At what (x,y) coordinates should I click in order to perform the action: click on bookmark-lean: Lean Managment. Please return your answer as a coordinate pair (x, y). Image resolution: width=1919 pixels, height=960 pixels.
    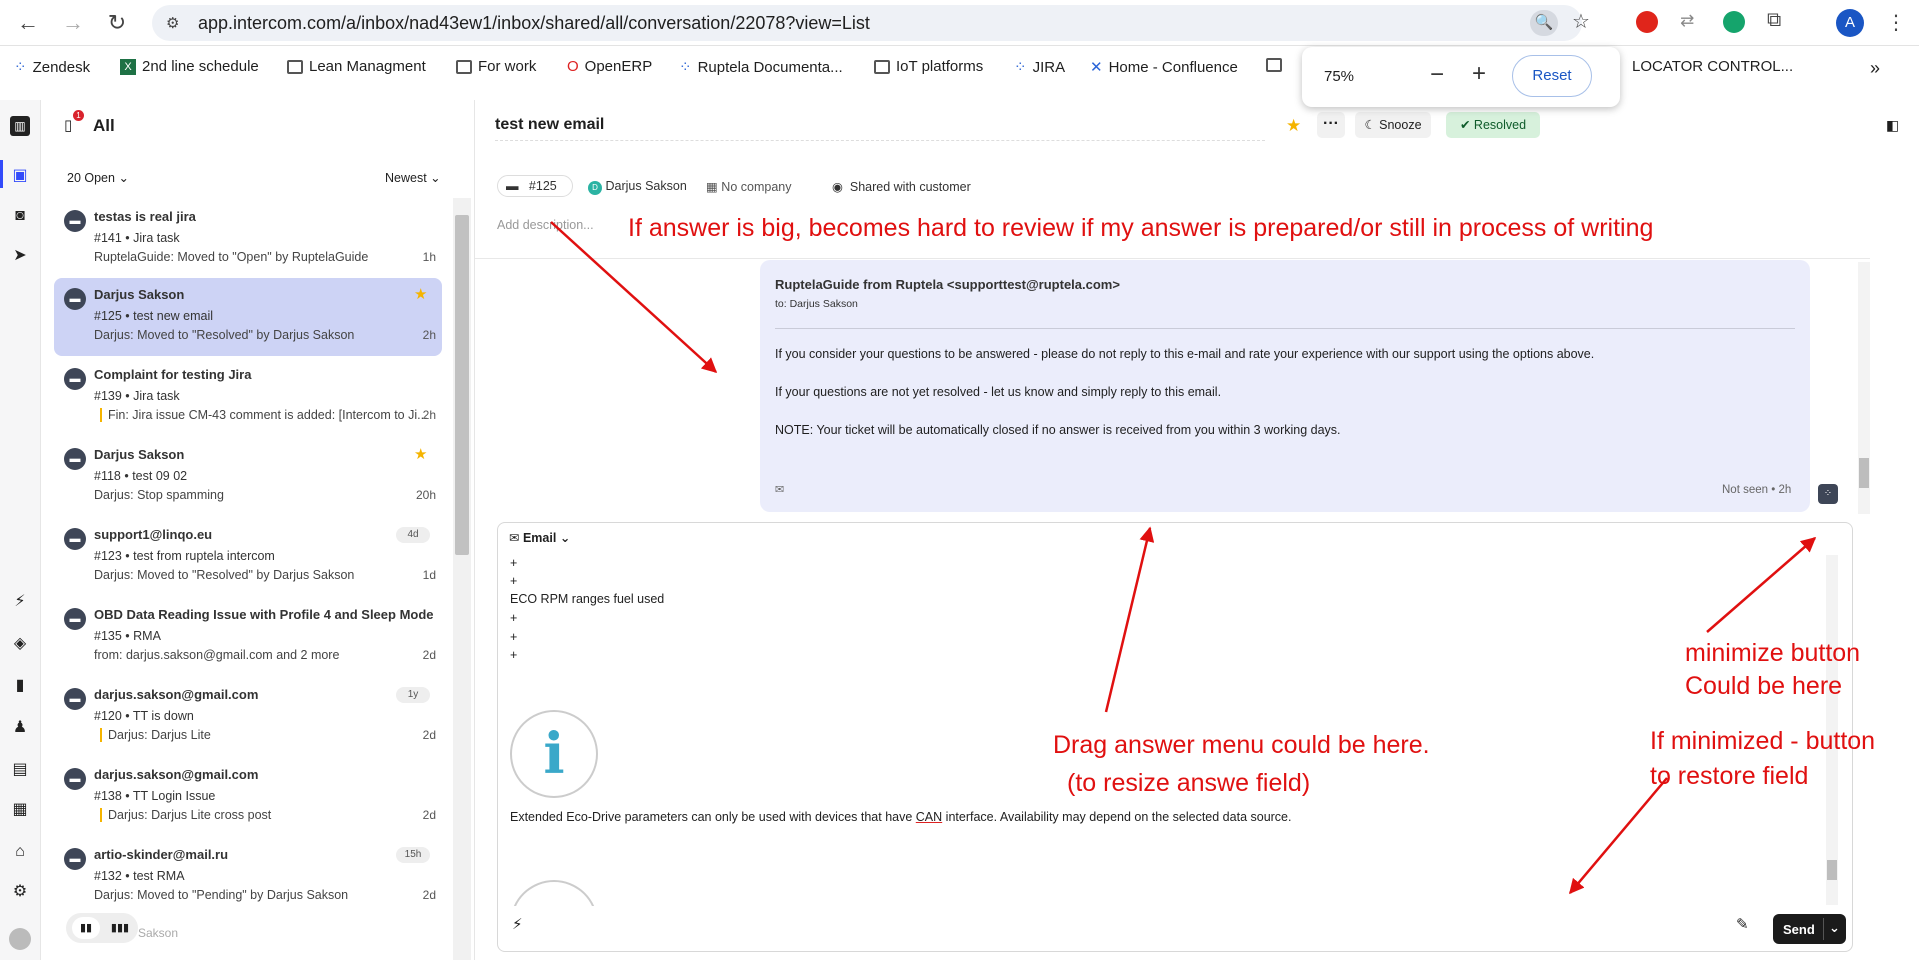
    Looking at the image, I should click on (356, 66).